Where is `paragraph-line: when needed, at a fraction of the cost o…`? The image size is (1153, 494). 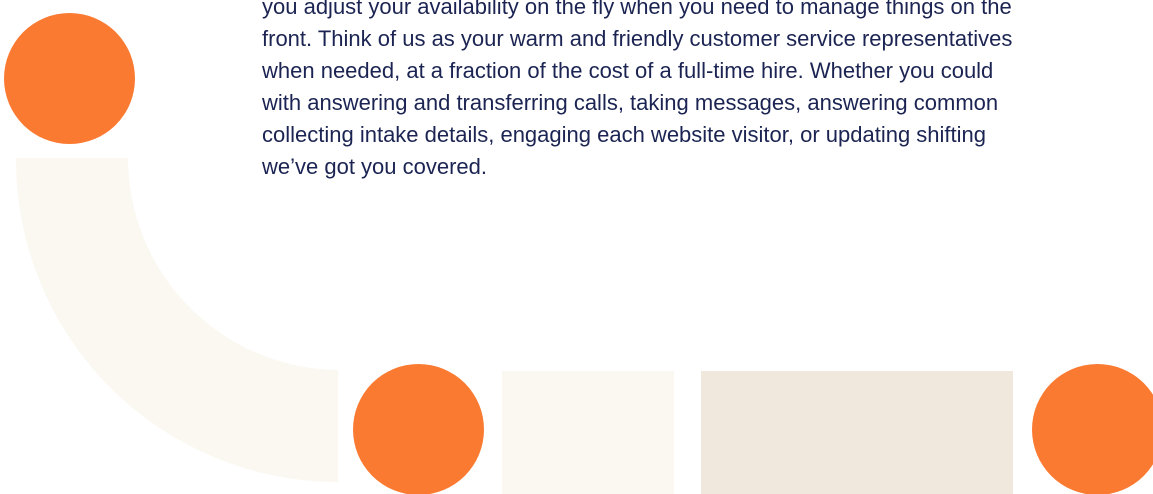
paragraph-line: when needed, at a fraction of the cost o… is located at coordinates (628, 70).